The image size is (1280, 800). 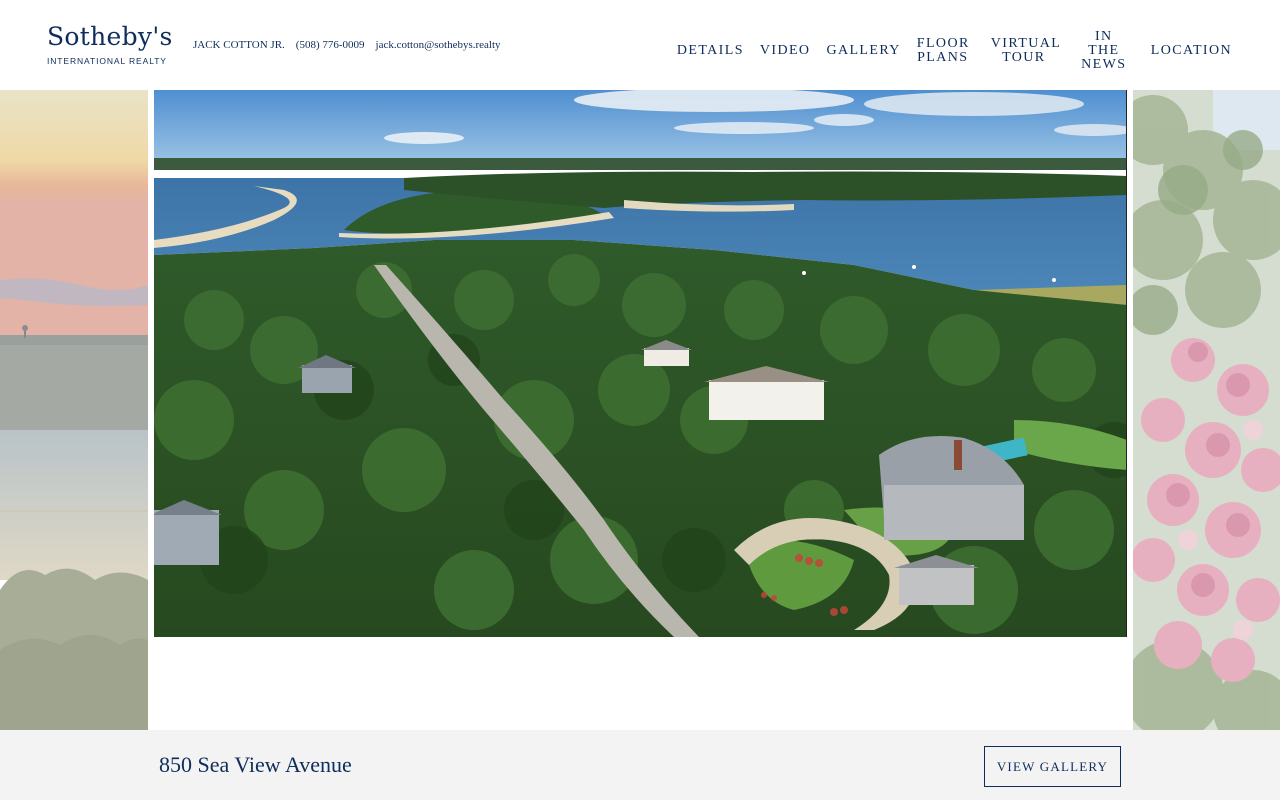 What do you see at coordinates (330, 45) in the screenshot?
I see `agent-phone: (508) 776-0009` at bounding box center [330, 45].